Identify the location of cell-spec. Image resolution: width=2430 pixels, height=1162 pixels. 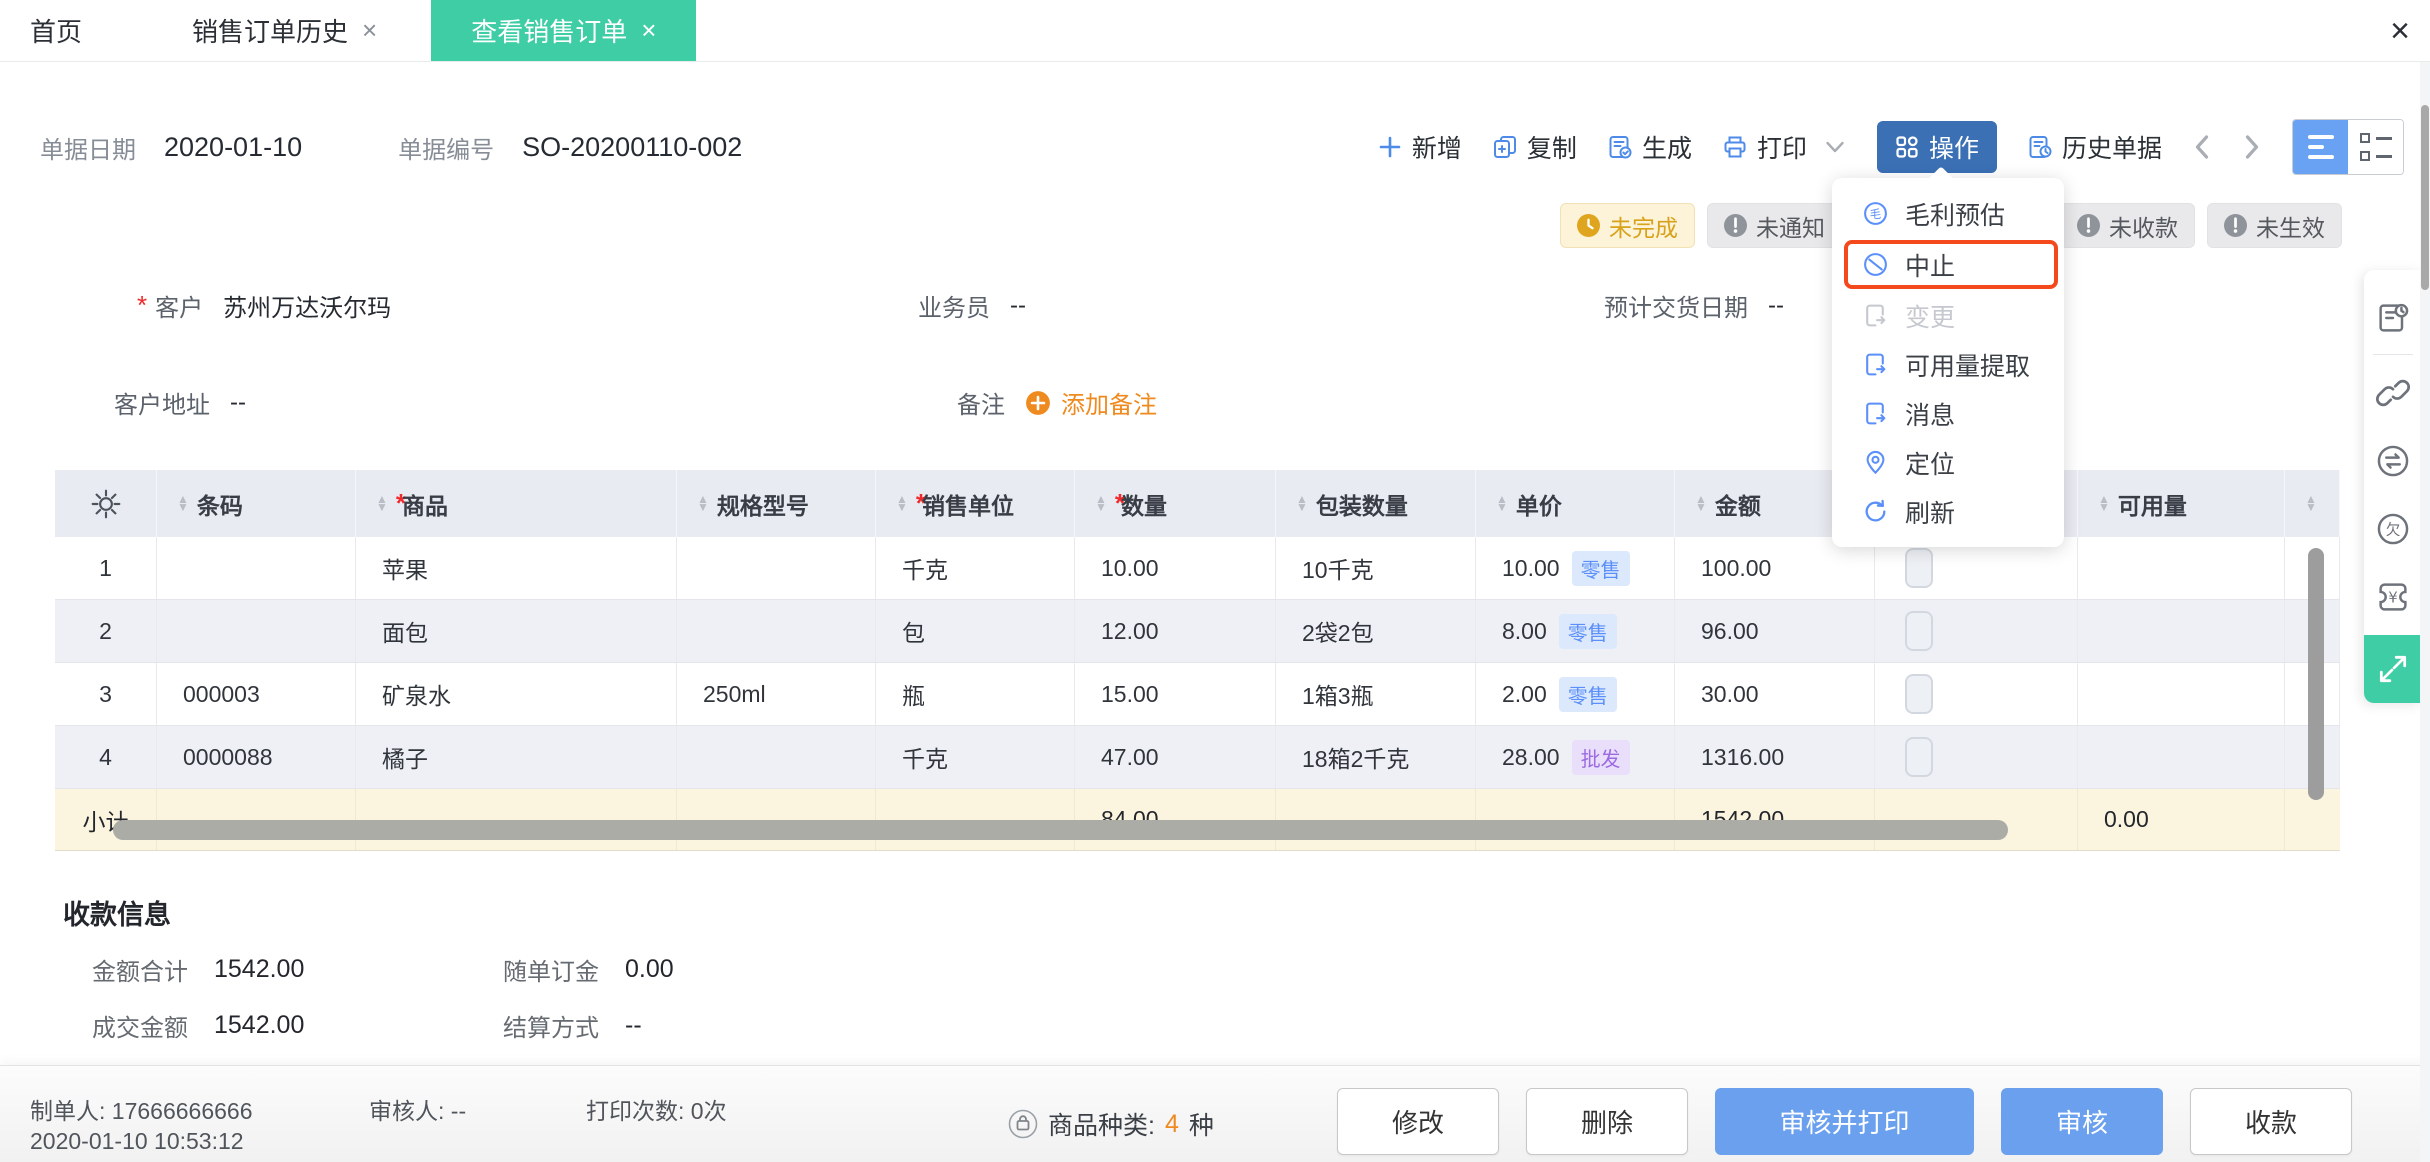
(776, 631).